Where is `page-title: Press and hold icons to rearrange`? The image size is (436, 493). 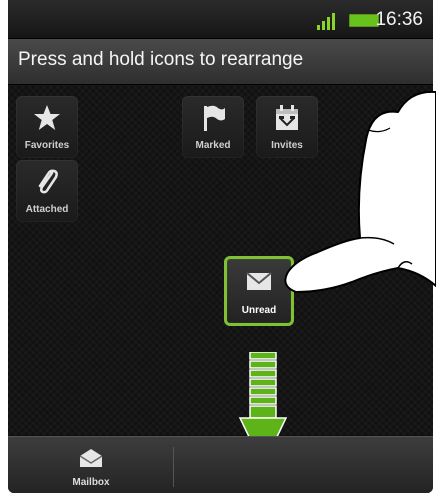
page-title: Press and hold icons to rearrange is located at coordinates (161, 59).